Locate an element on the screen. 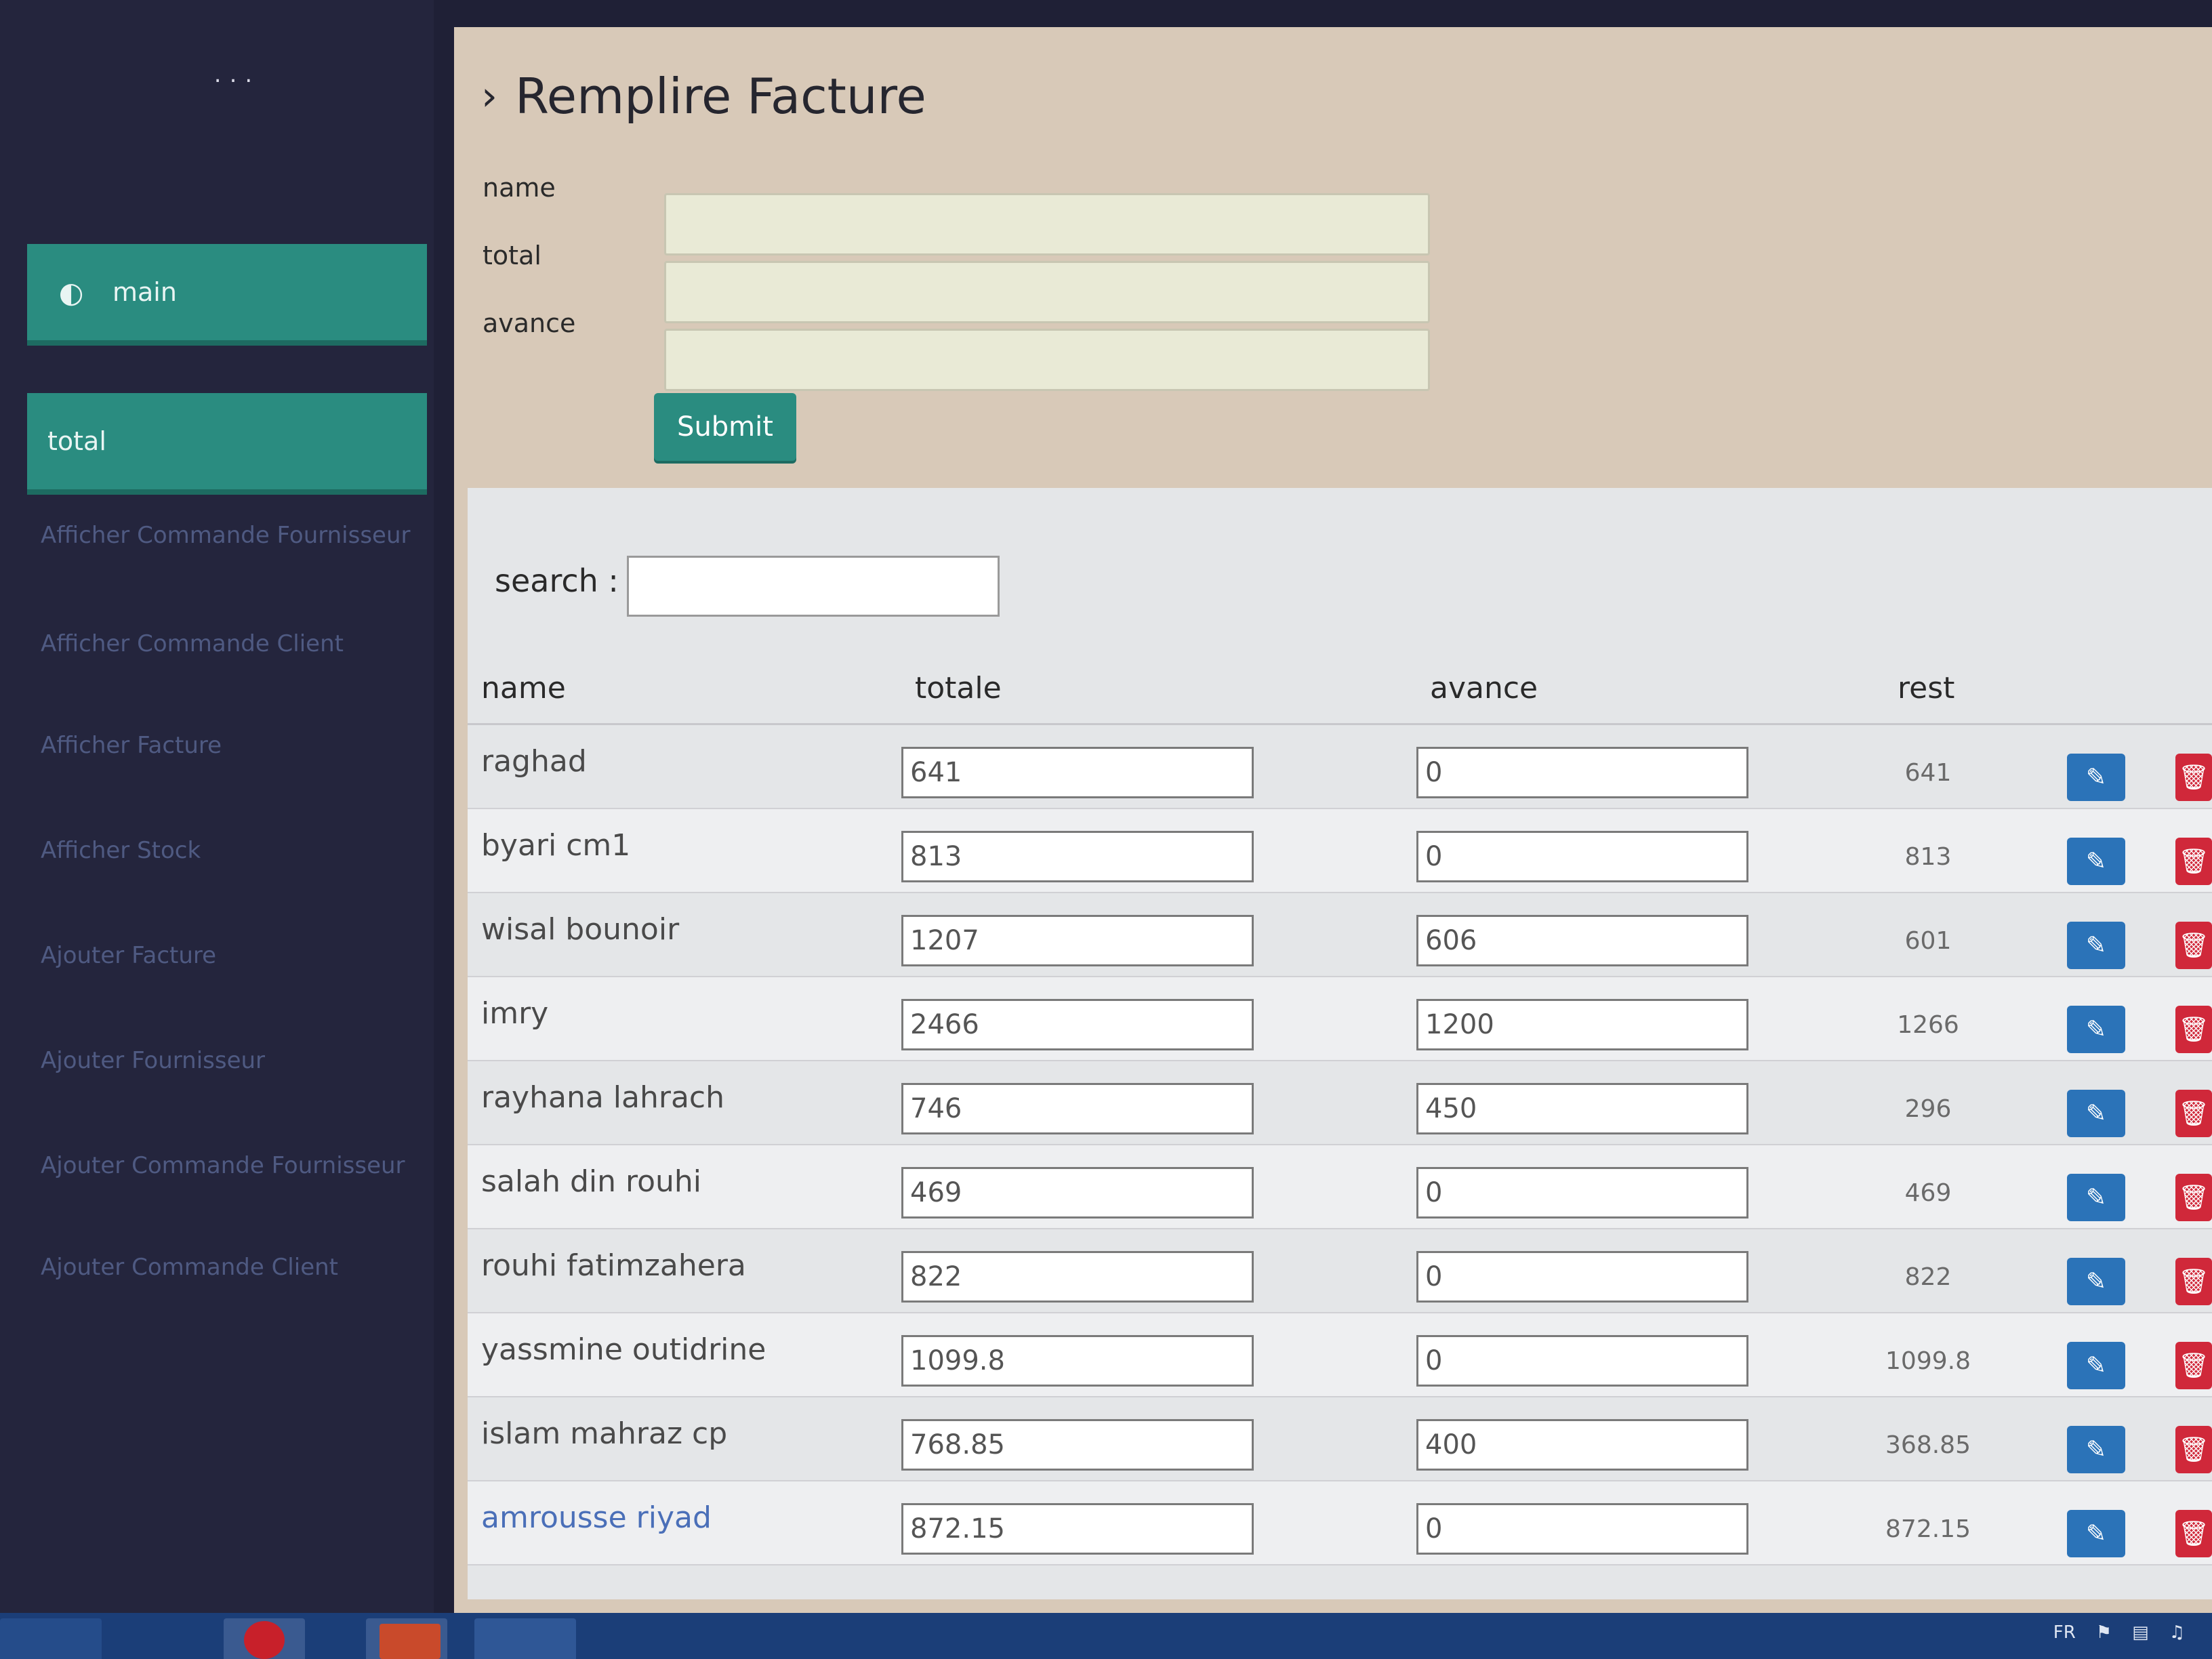 Image resolution: width=2212 pixels, height=1659 pixels. row-name: islam mahraz cp is located at coordinates (604, 1433).